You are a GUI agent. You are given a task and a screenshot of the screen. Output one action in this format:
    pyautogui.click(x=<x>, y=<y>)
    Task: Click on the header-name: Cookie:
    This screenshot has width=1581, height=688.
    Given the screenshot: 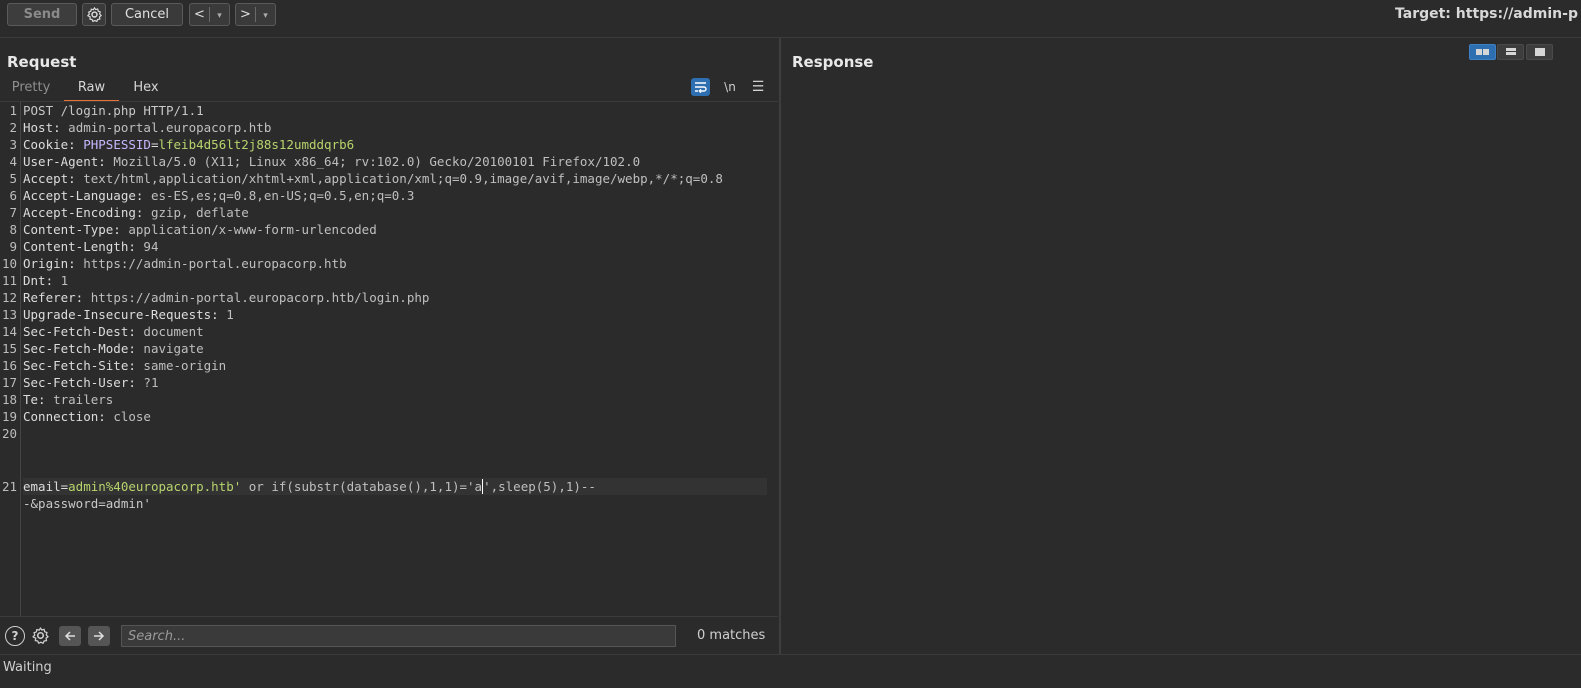 What is the action you would take?
    pyautogui.click(x=49, y=144)
    